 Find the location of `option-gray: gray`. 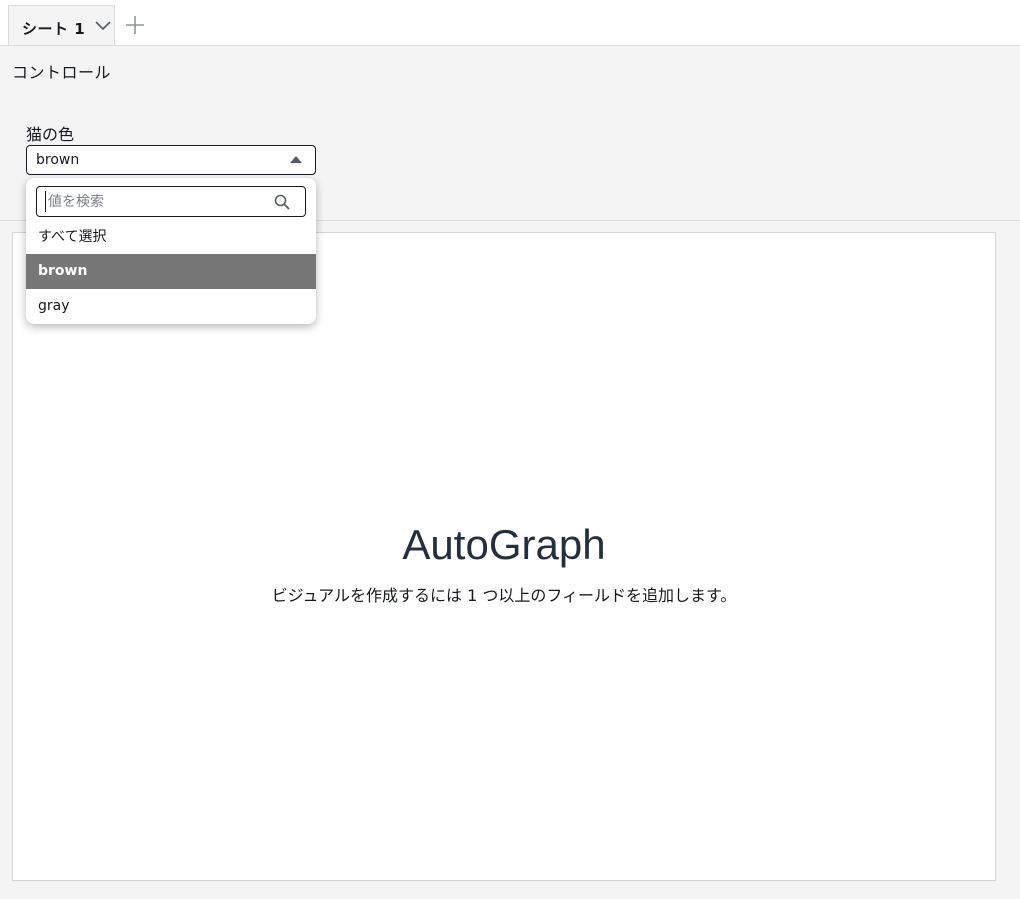

option-gray: gray is located at coordinates (171, 306).